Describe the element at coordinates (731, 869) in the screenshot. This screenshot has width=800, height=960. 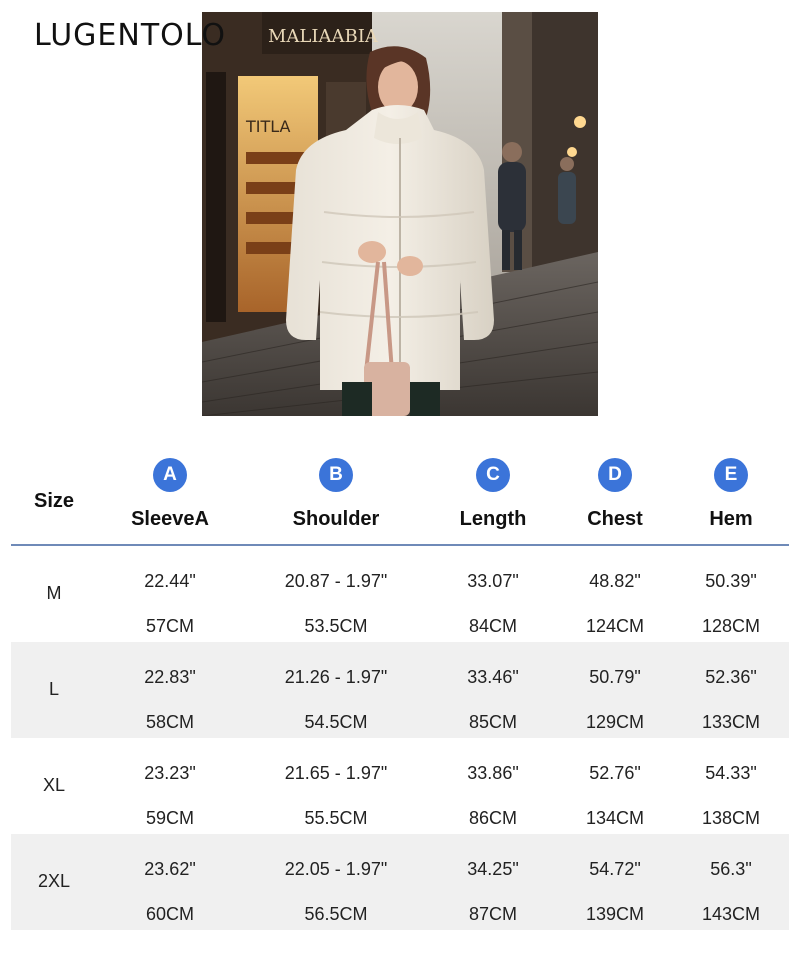
I see `hem-inch: 56.3"` at that location.